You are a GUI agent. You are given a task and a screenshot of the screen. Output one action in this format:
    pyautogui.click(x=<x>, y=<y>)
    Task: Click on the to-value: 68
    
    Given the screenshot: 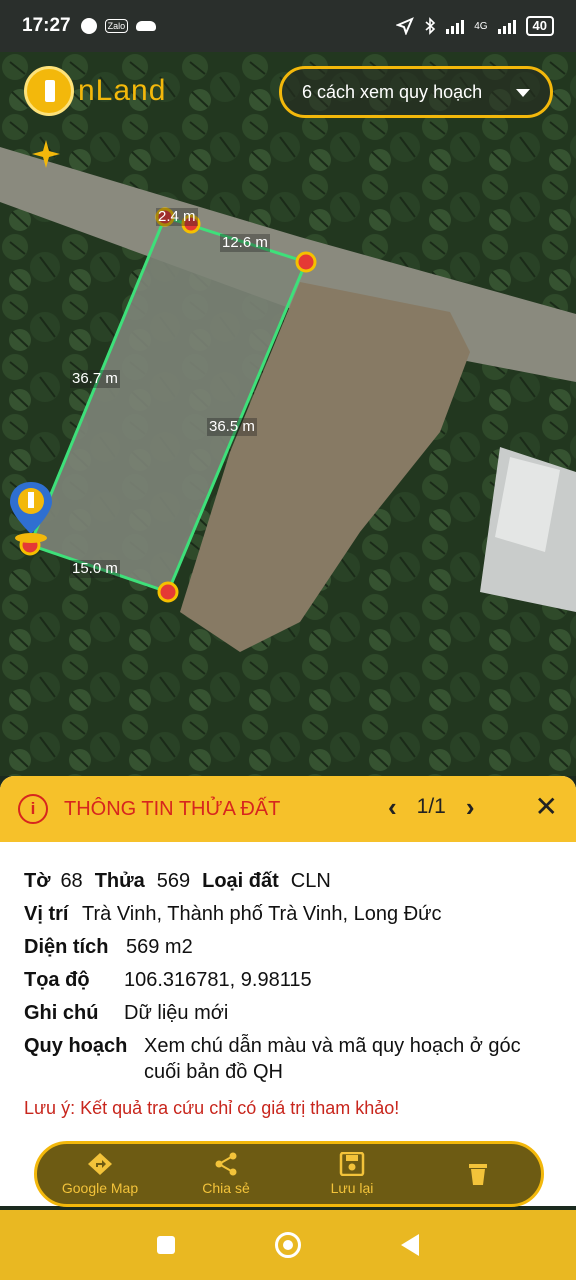 What is the action you would take?
    pyautogui.click(x=71, y=881)
    